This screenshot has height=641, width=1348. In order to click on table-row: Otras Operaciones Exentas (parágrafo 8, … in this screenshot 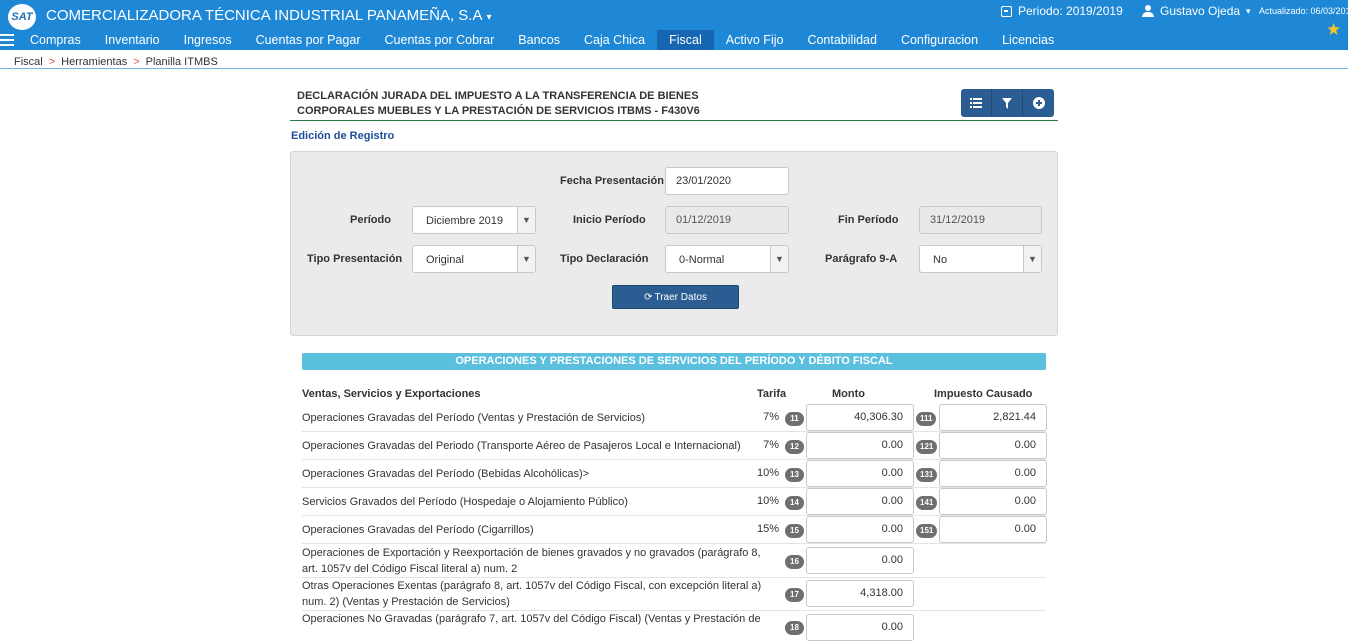, I will do `click(674, 594)`.